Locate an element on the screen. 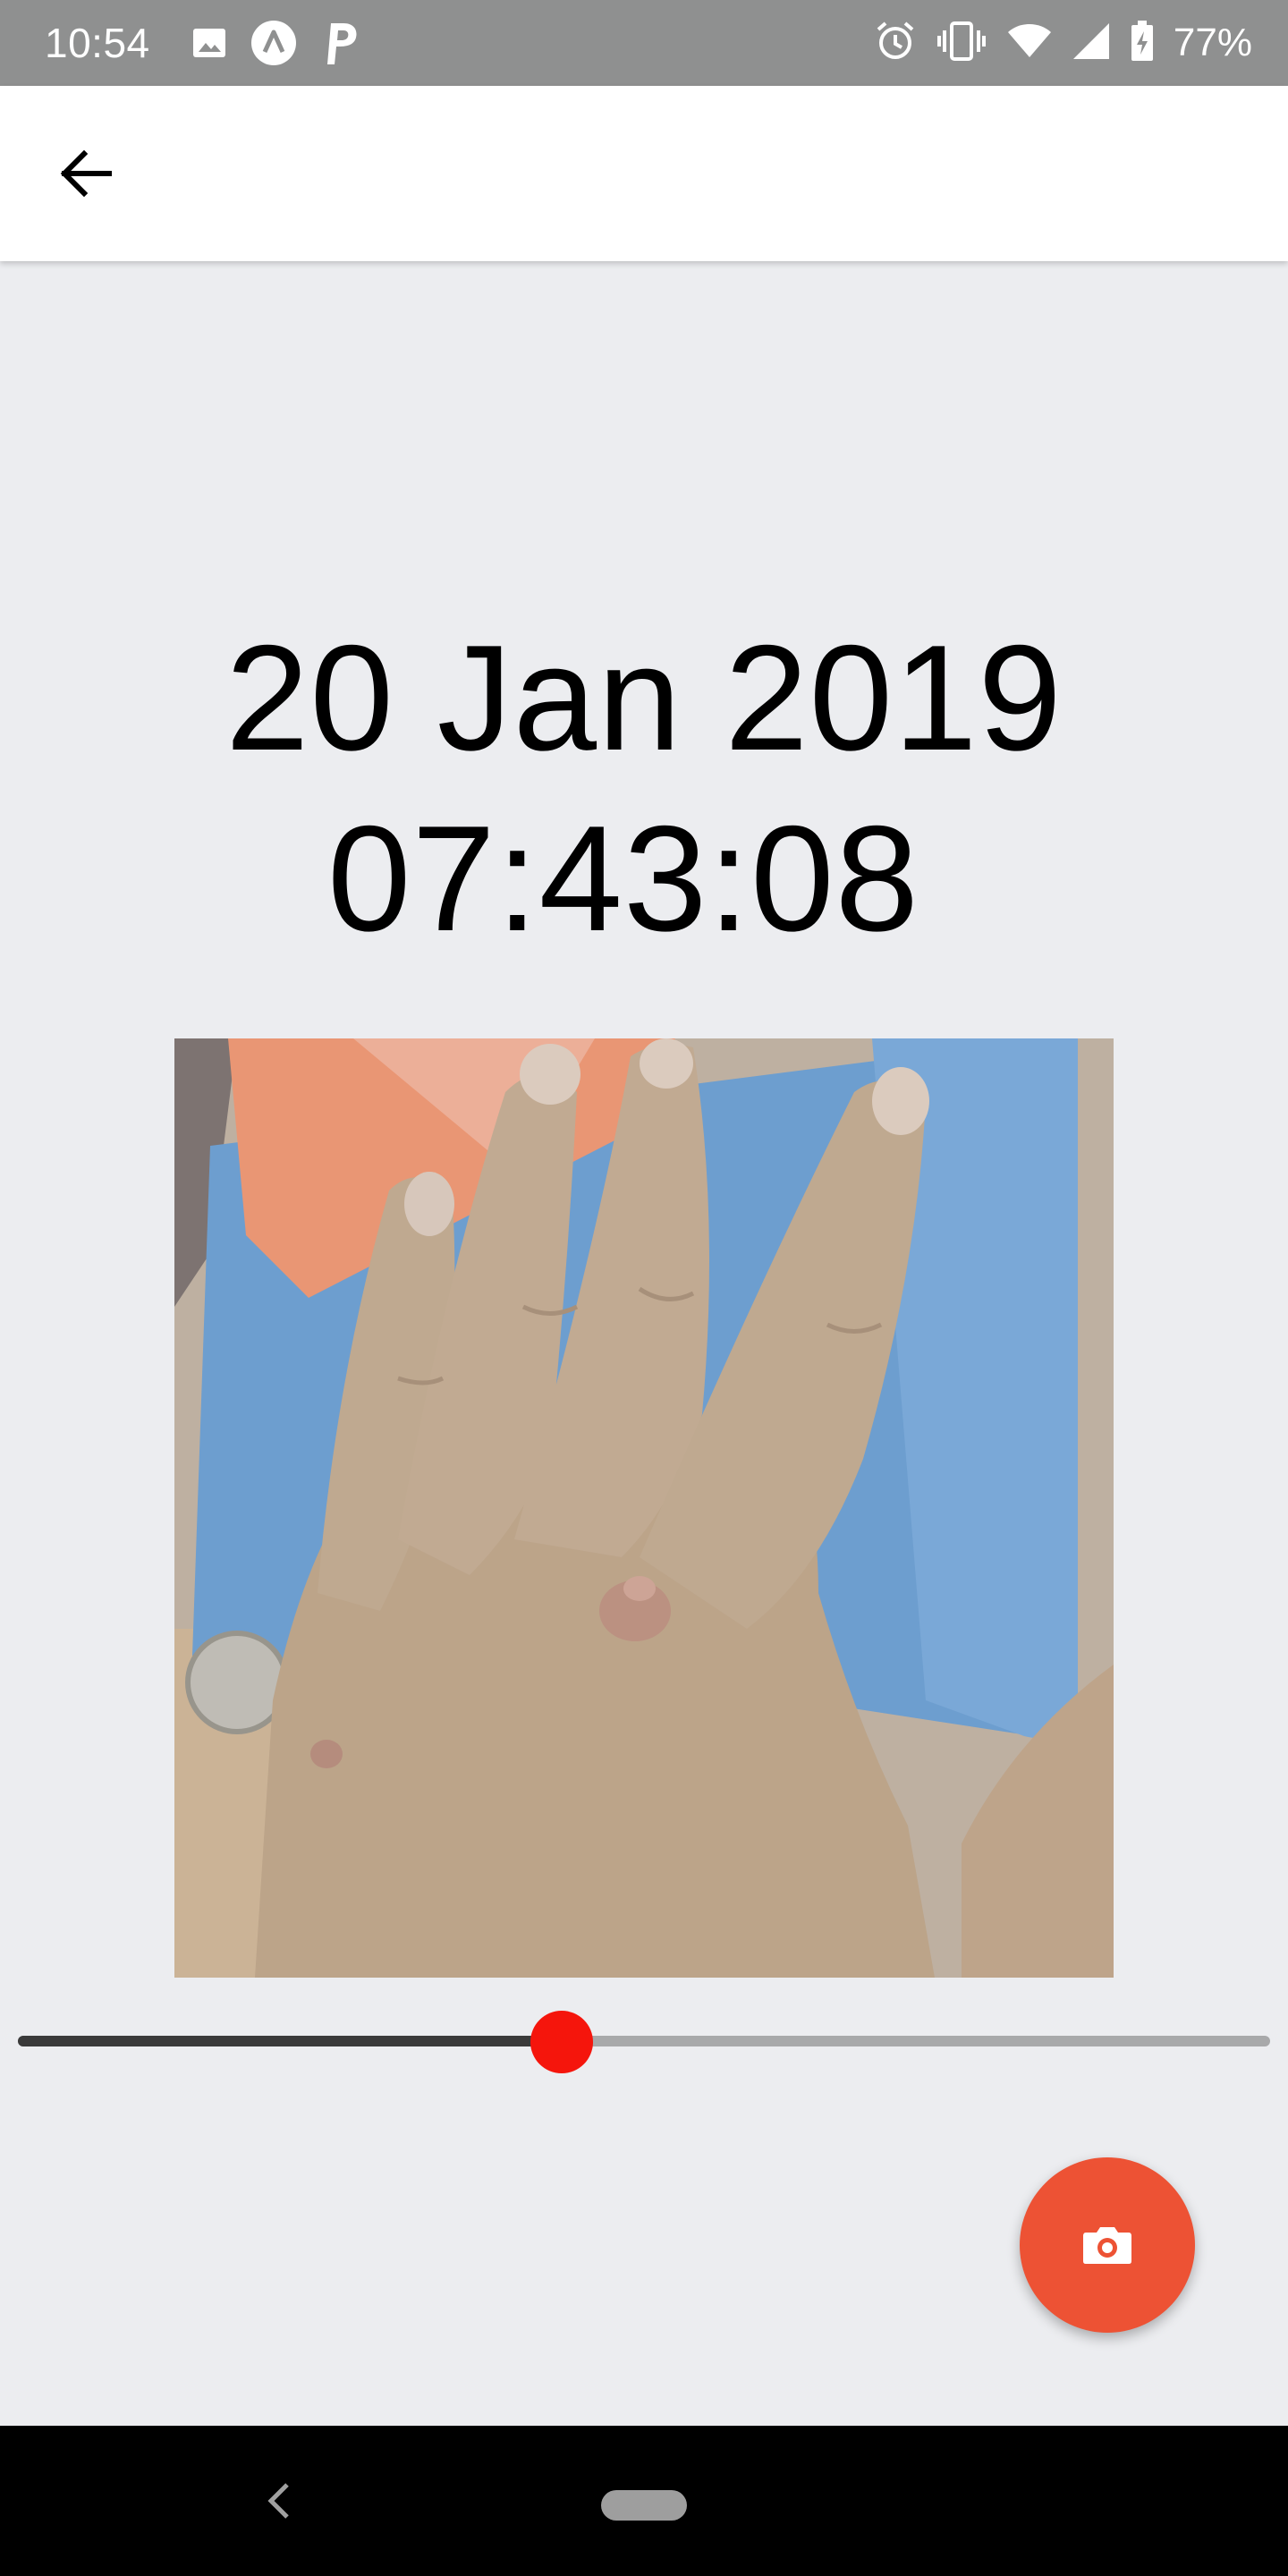  status-bar: 10:54 77% is located at coordinates (644, 43).